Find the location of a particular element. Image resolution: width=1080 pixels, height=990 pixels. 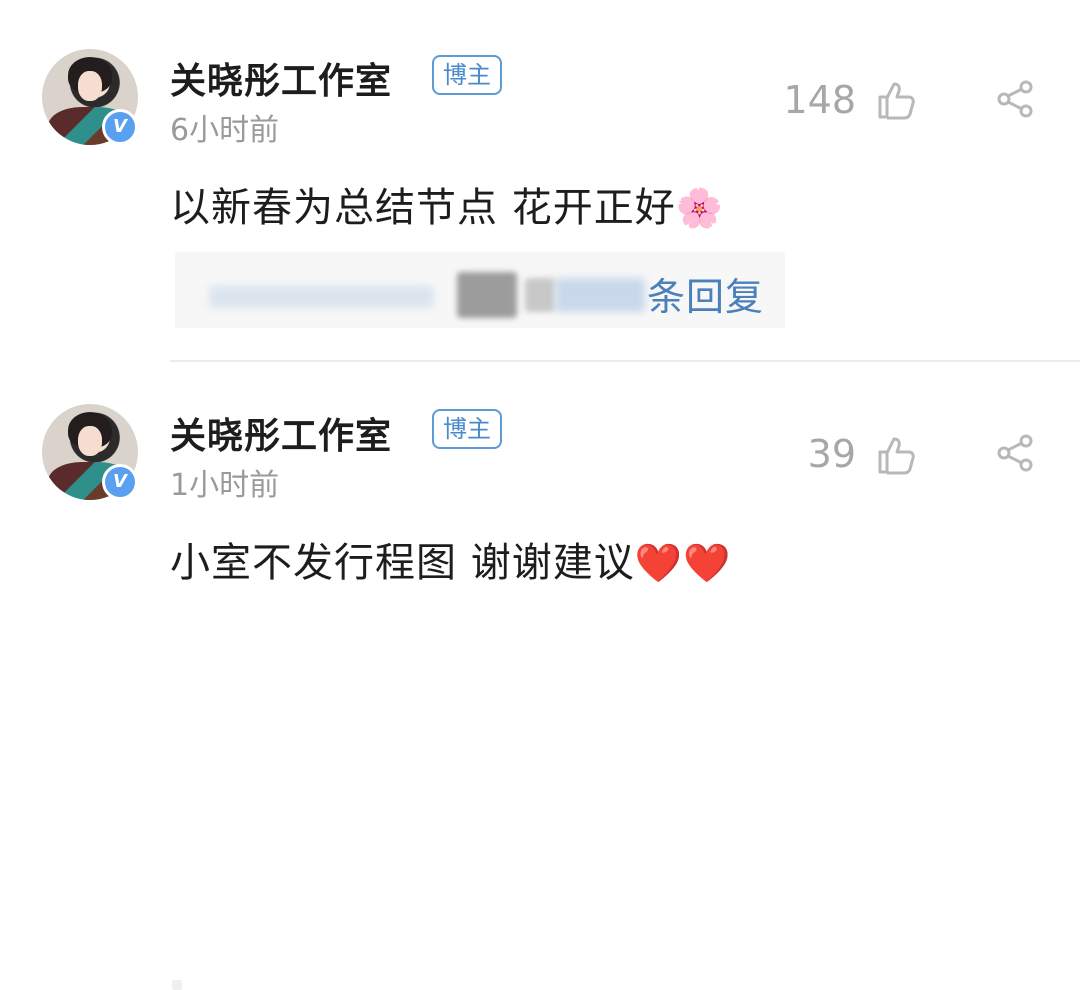

reply-preview: 条回复 is located at coordinates (480, 290).